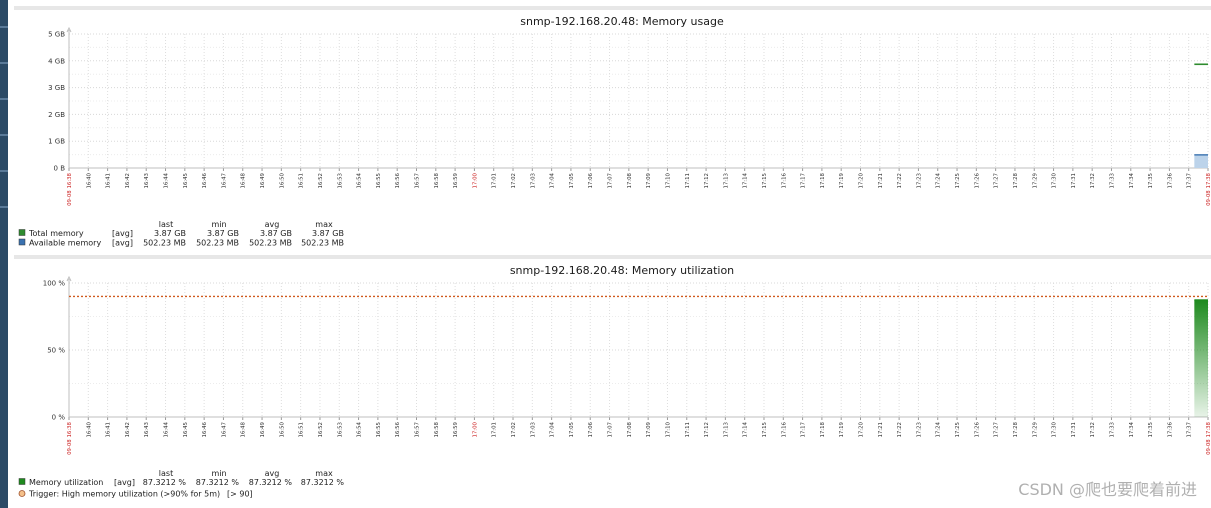  What do you see at coordinates (475, 180) in the screenshot?
I see `x-tick-label: 17:00` at bounding box center [475, 180].